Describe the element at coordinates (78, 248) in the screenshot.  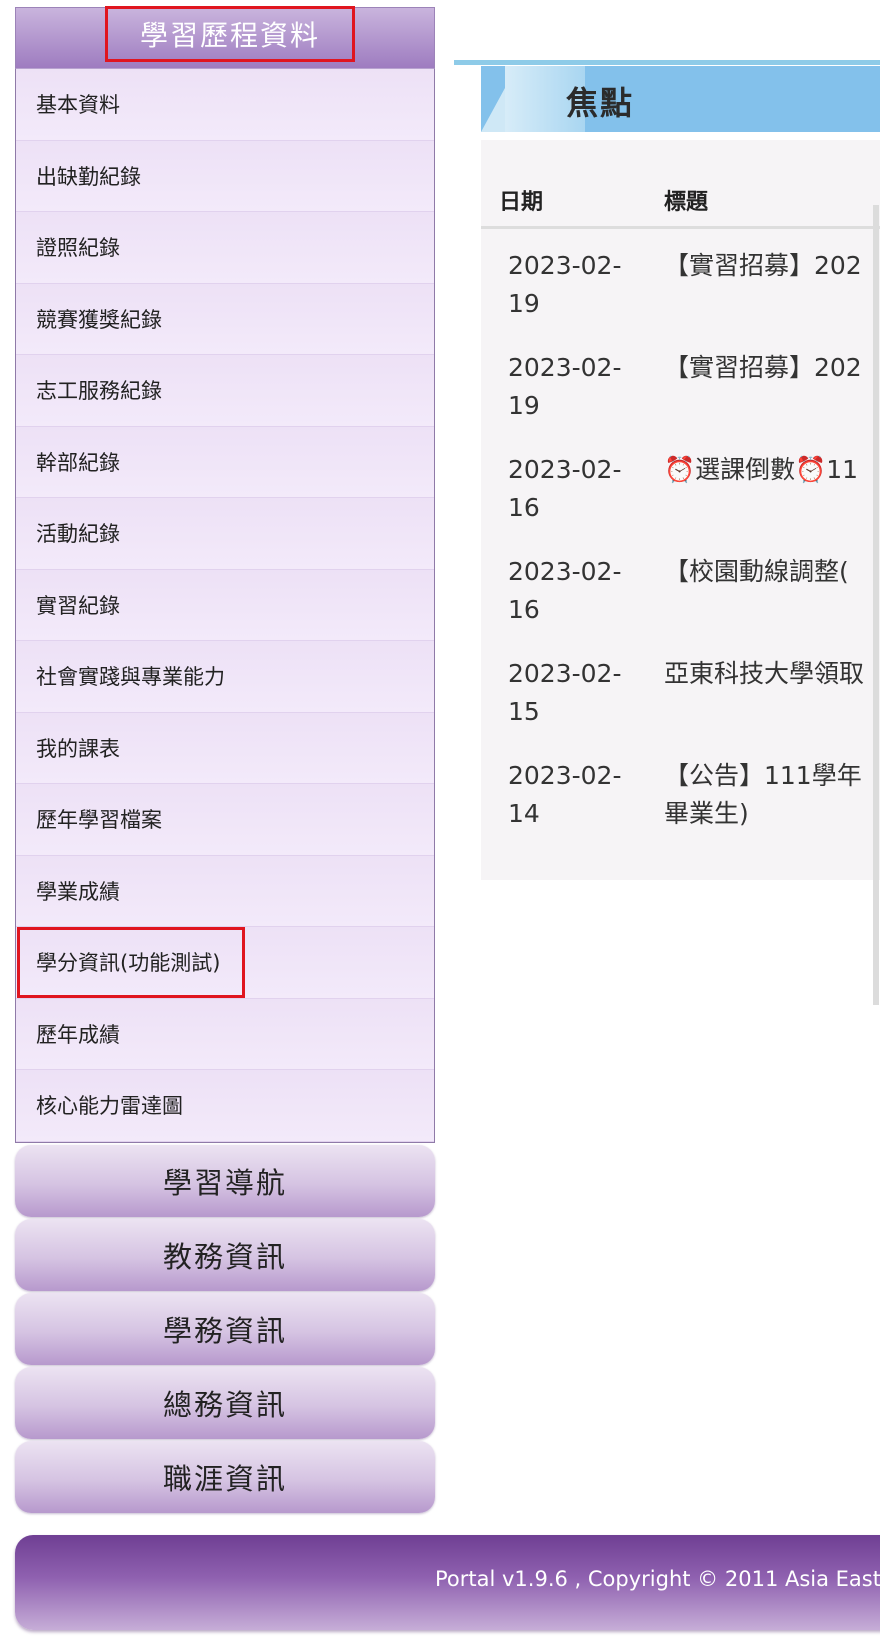
I see `sidebar-item-label: 證照紀錄` at that location.